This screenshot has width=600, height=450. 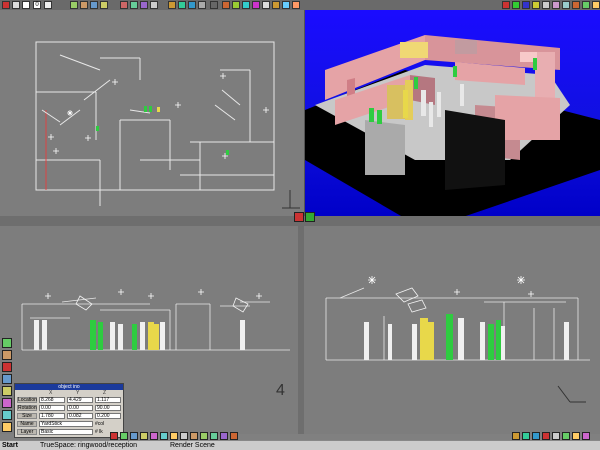 I want to click on bottom-toolbar, so click(x=260, y=436).